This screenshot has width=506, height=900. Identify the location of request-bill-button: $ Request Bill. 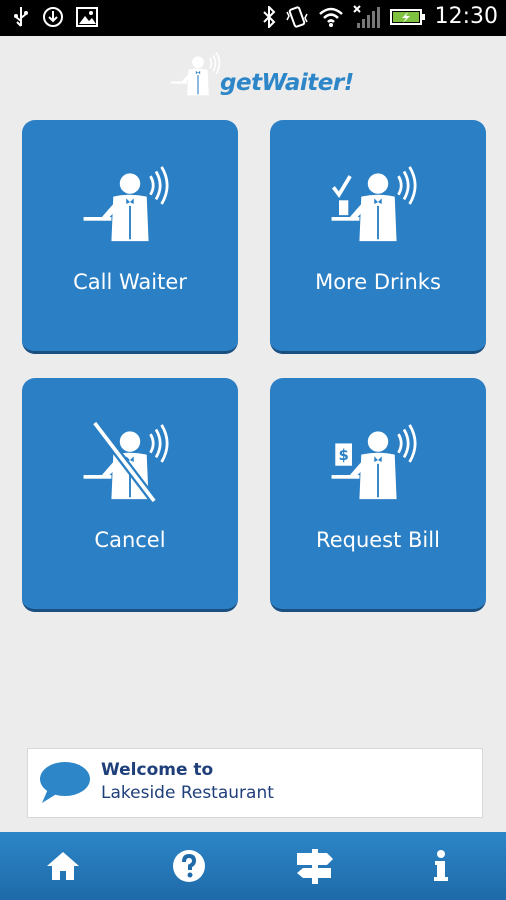
(378, 495).